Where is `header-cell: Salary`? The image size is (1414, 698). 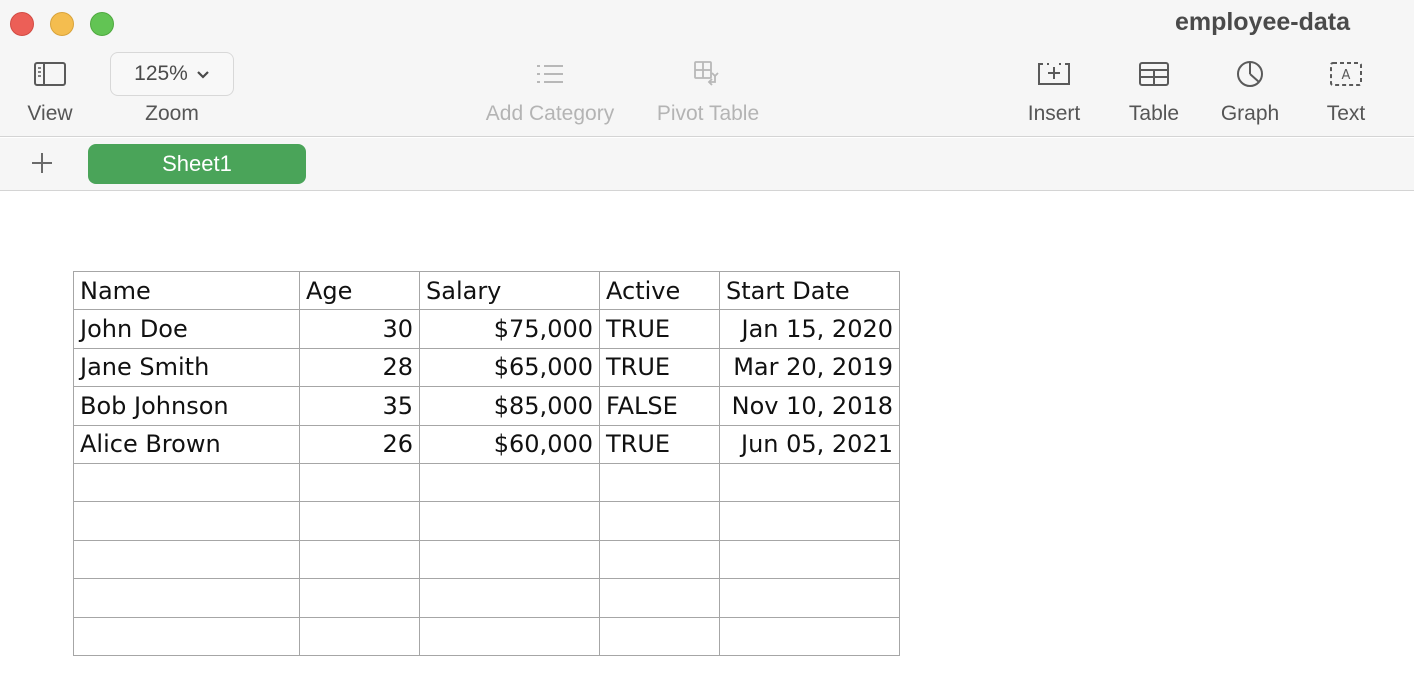
header-cell: Salary is located at coordinates (509, 290).